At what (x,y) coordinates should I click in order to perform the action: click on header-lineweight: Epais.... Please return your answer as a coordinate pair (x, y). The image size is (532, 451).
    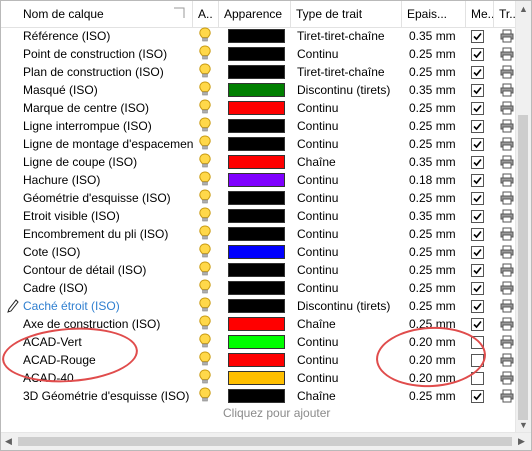
    Looking at the image, I should click on (434, 14).